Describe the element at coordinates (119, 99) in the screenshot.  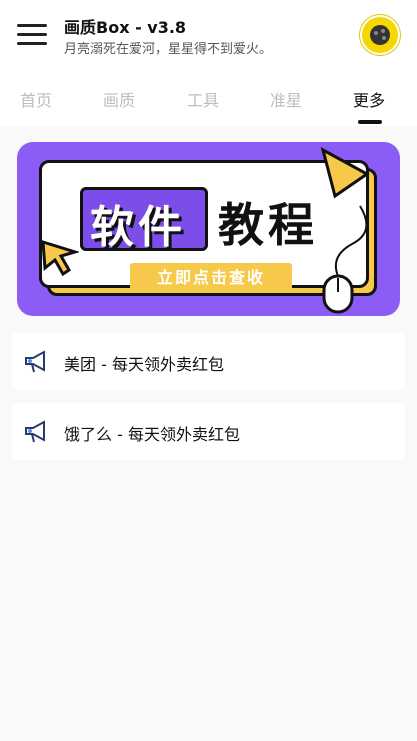
I see `tab-quality: 画质` at that location.